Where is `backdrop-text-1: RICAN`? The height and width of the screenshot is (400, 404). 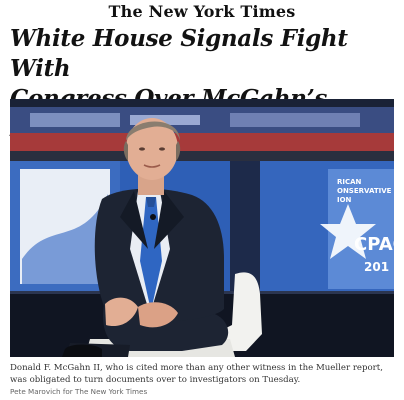 backdrop-text-1: RICAN is located at coordinates (349, 182).